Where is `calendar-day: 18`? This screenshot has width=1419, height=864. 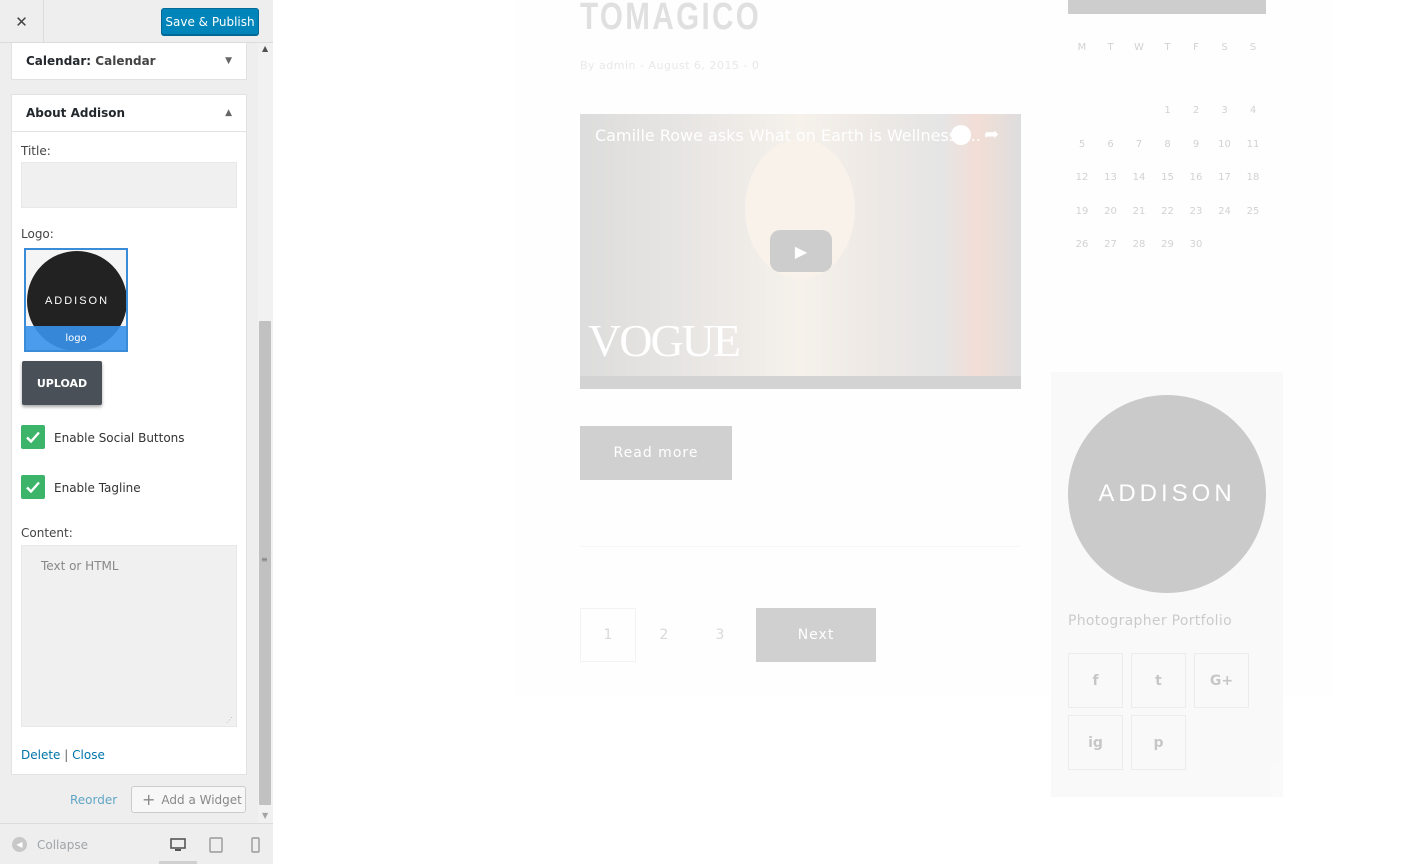 calendar-day: 18 is located at coordinates (1253, 177).